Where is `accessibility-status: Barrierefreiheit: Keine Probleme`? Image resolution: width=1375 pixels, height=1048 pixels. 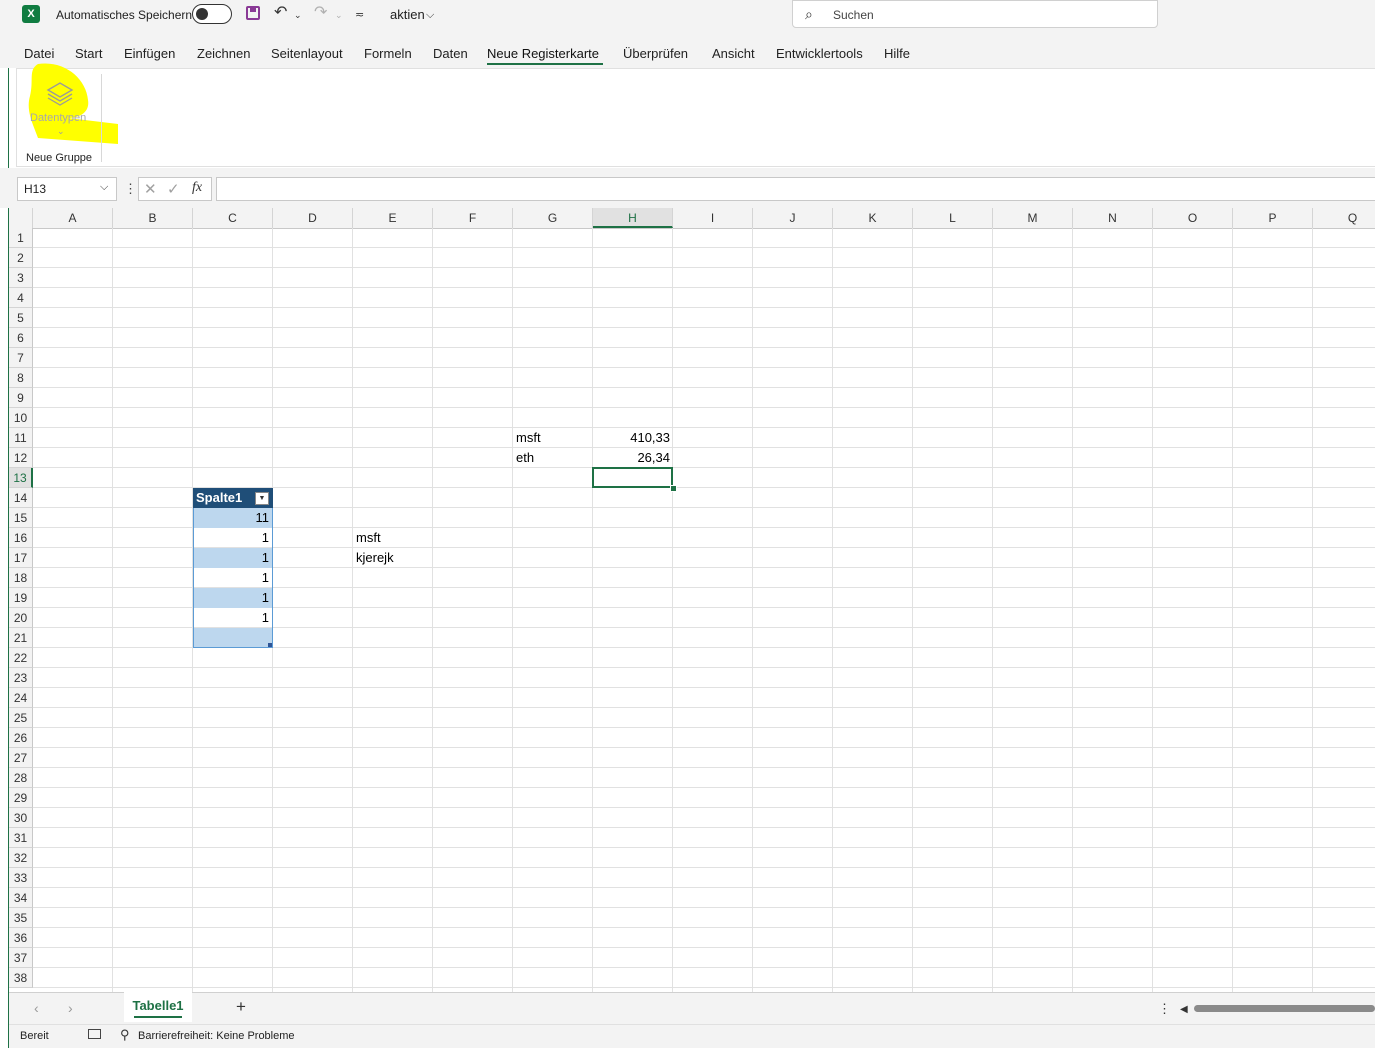
accessibility-status: Barrierefreiheit: Keine Probleme is located at coordinates (216, 1036).